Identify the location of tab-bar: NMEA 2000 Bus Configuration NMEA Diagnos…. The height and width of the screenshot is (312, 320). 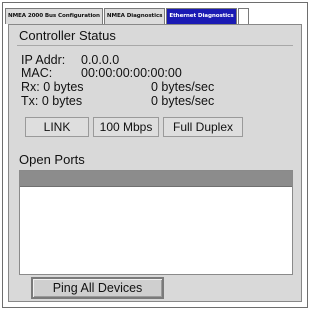
(127, 16).